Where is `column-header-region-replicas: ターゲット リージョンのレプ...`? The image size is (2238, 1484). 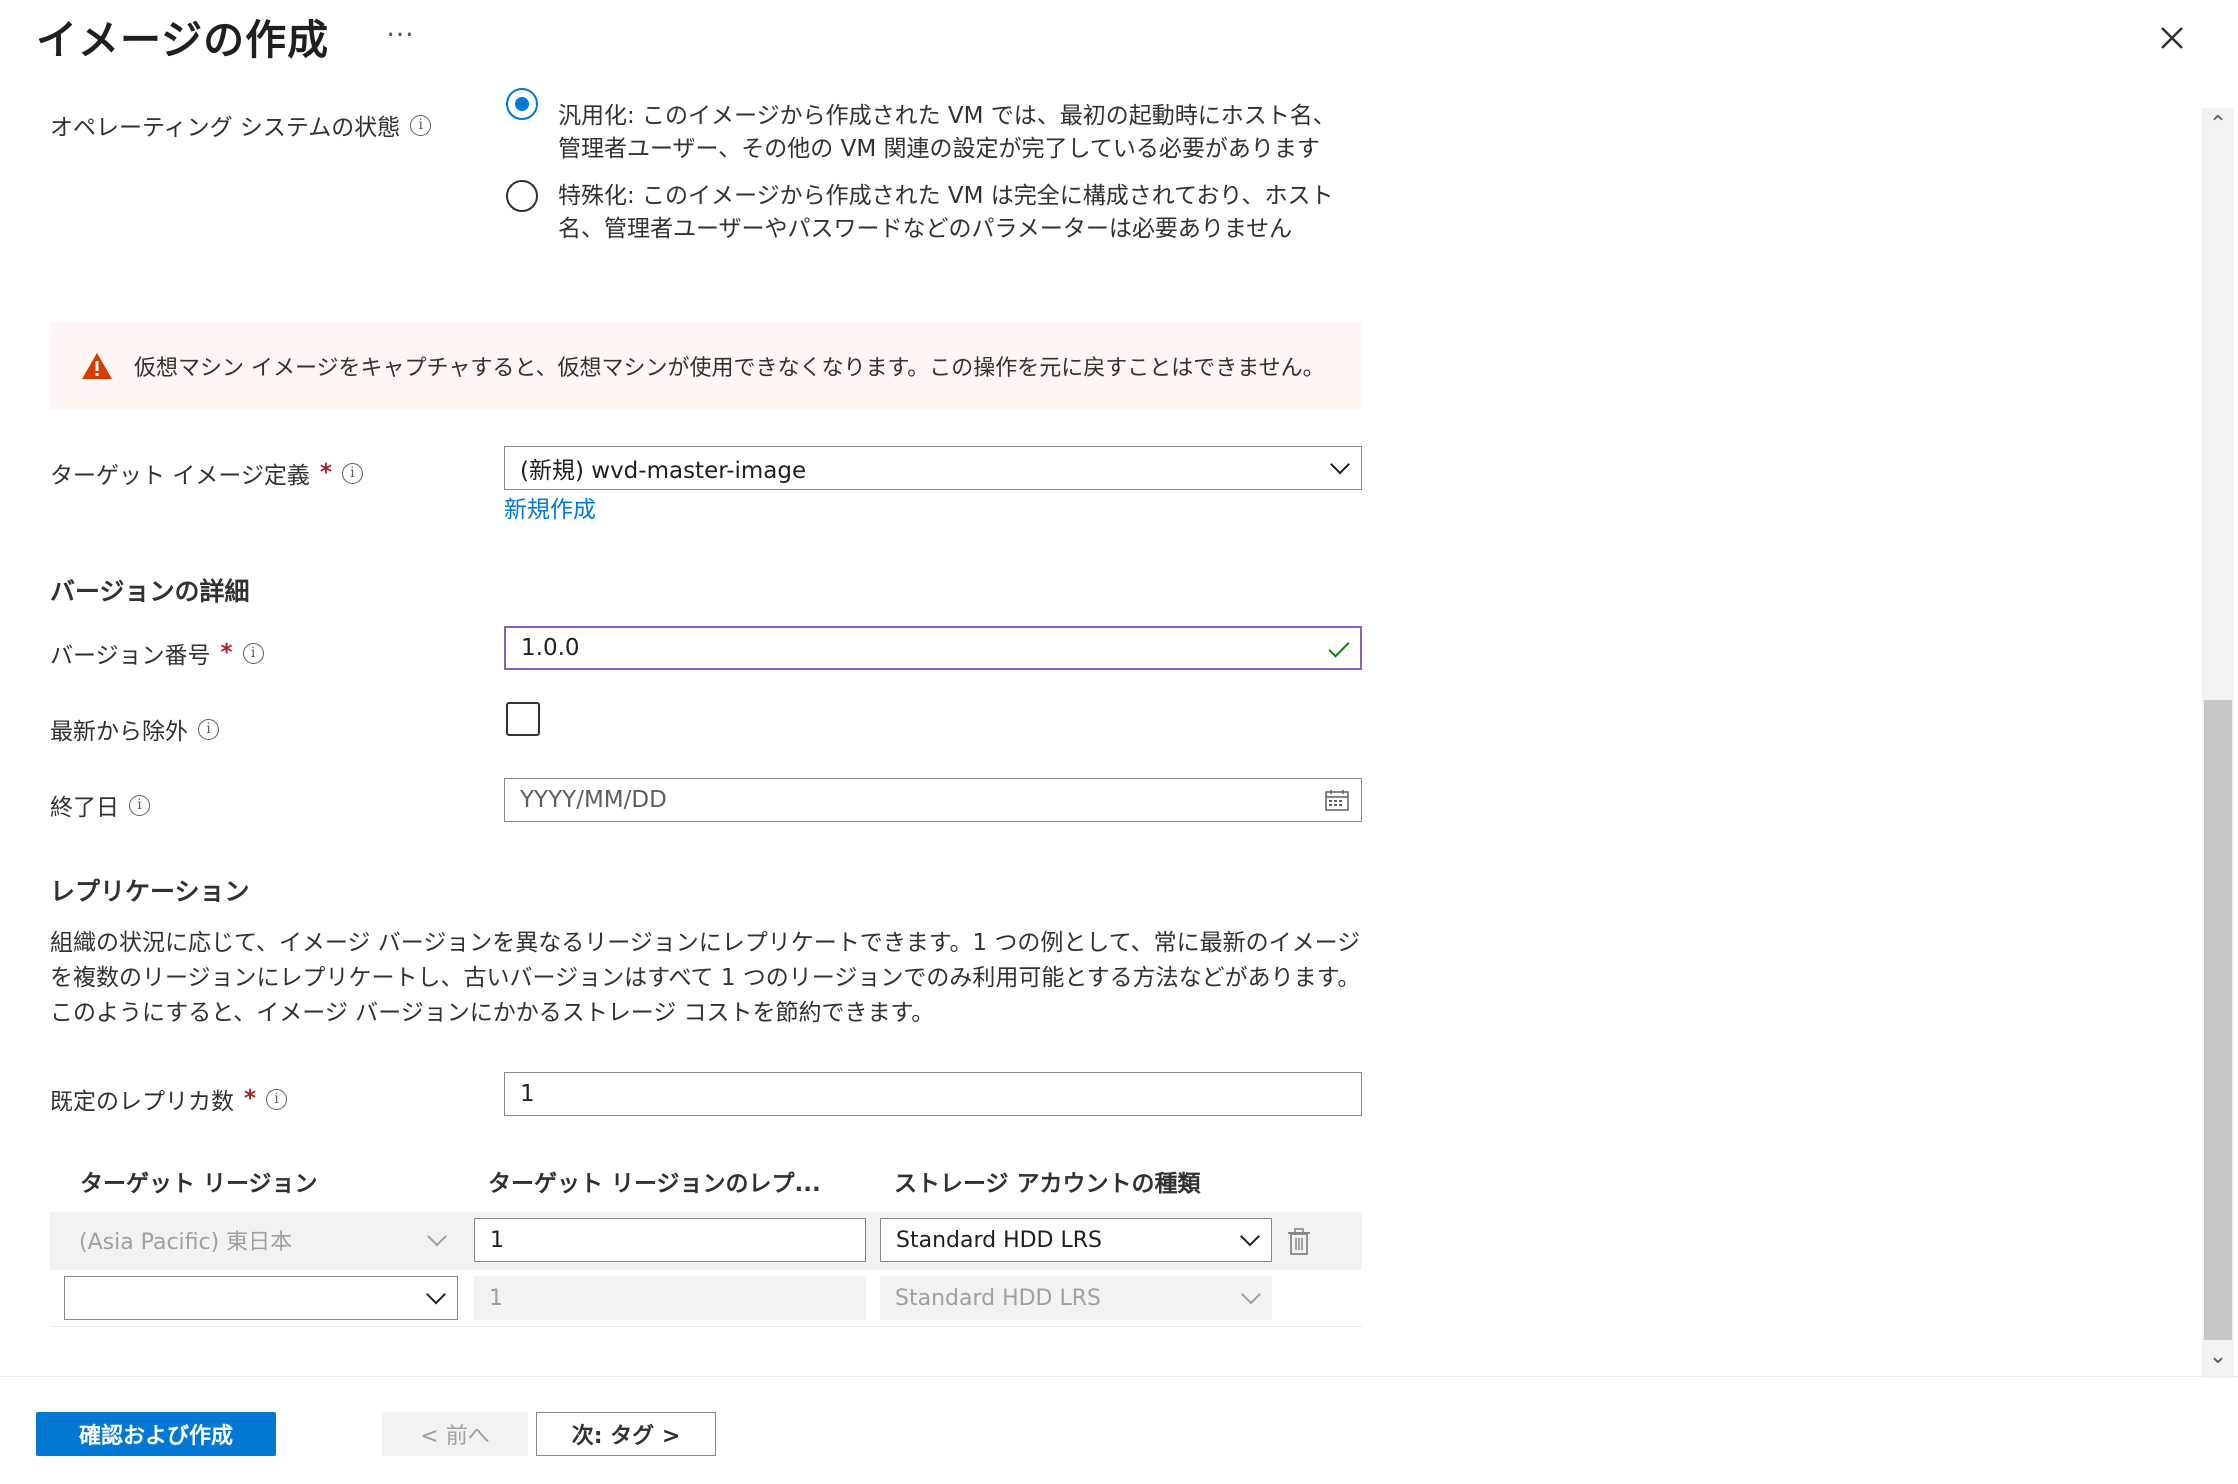
column-header-region-replicas: ターゲット リージョンのレプ... is located at coordinates (654, 1184).